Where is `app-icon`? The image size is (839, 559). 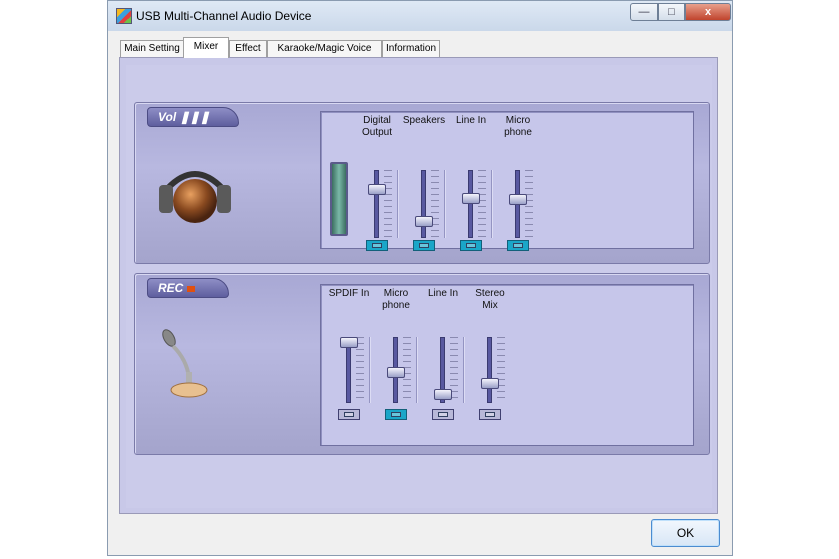 app-icon is located at coordinates (124, 16).